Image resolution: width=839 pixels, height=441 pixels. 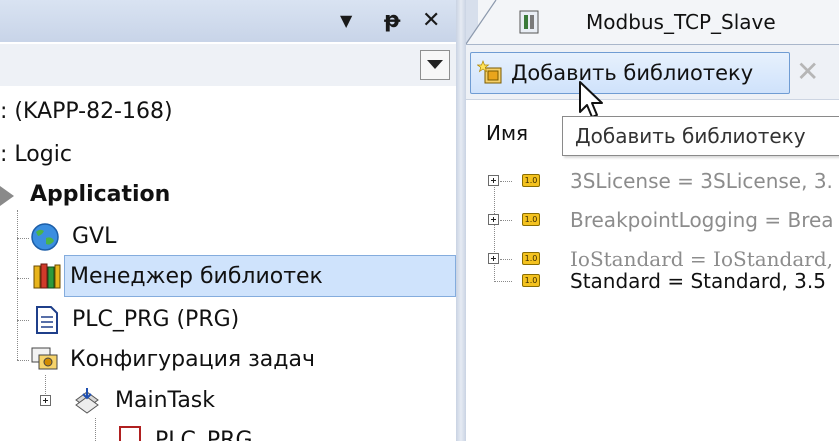 I want to click on tree-item-task-configuration: Конфигурация задач, so click(x=192, y=360).